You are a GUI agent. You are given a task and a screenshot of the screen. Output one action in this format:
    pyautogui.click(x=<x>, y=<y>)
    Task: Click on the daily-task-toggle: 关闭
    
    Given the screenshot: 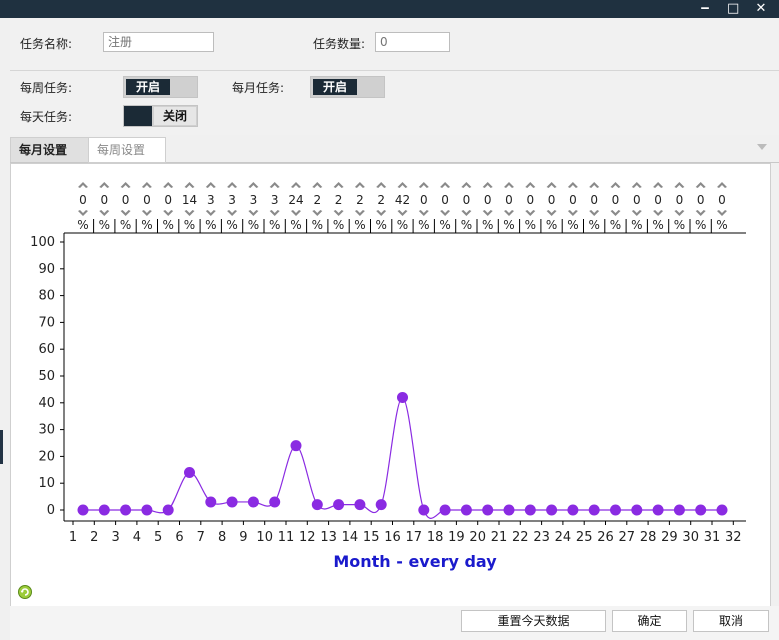 What is the action you would take?
    pyautogui.click(x=160, y=116)
    